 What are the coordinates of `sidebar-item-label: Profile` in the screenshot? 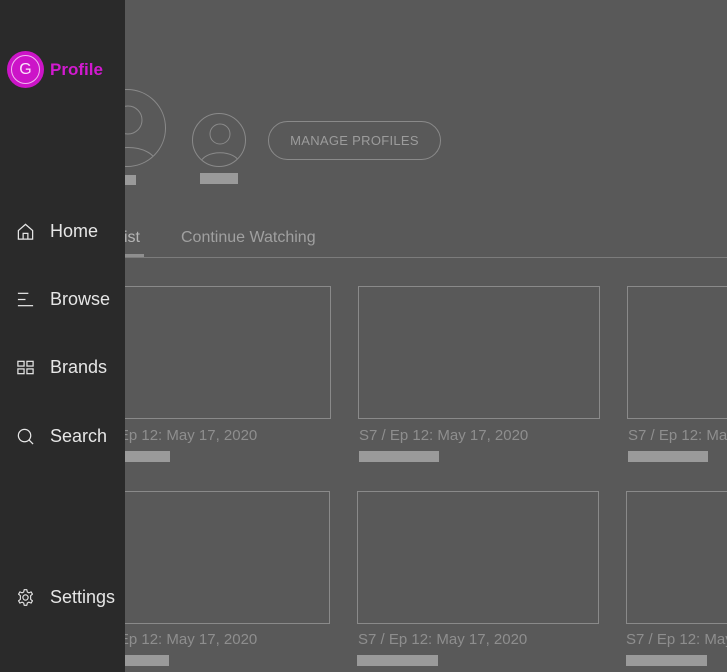 It's located at (76, 69).